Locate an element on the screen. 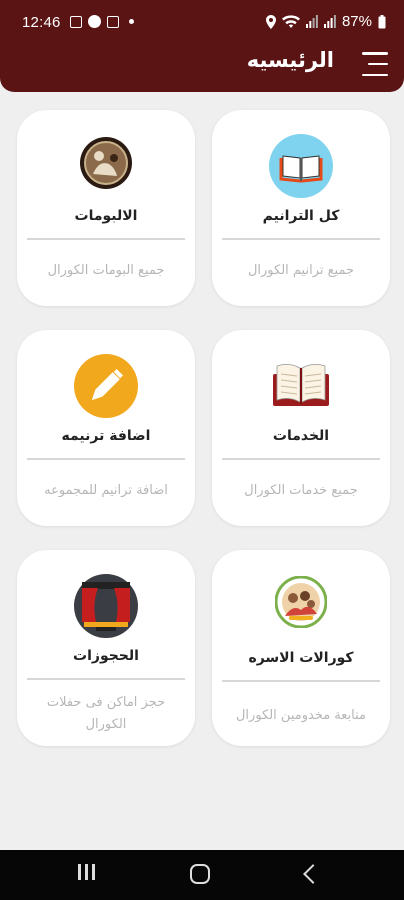  status-system-icons: 87% is located at coordinates (325, 21).